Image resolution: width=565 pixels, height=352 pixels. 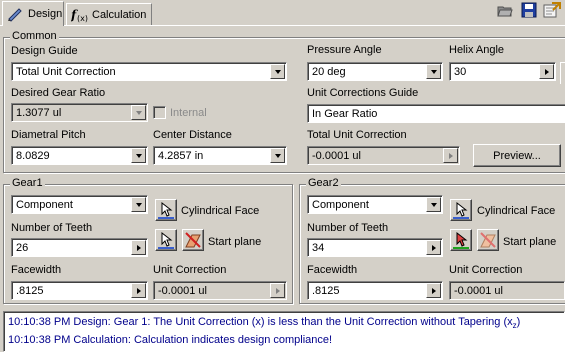 I want to click on design-guide-value: Total Unit Correction, so click(x=66, y=71).